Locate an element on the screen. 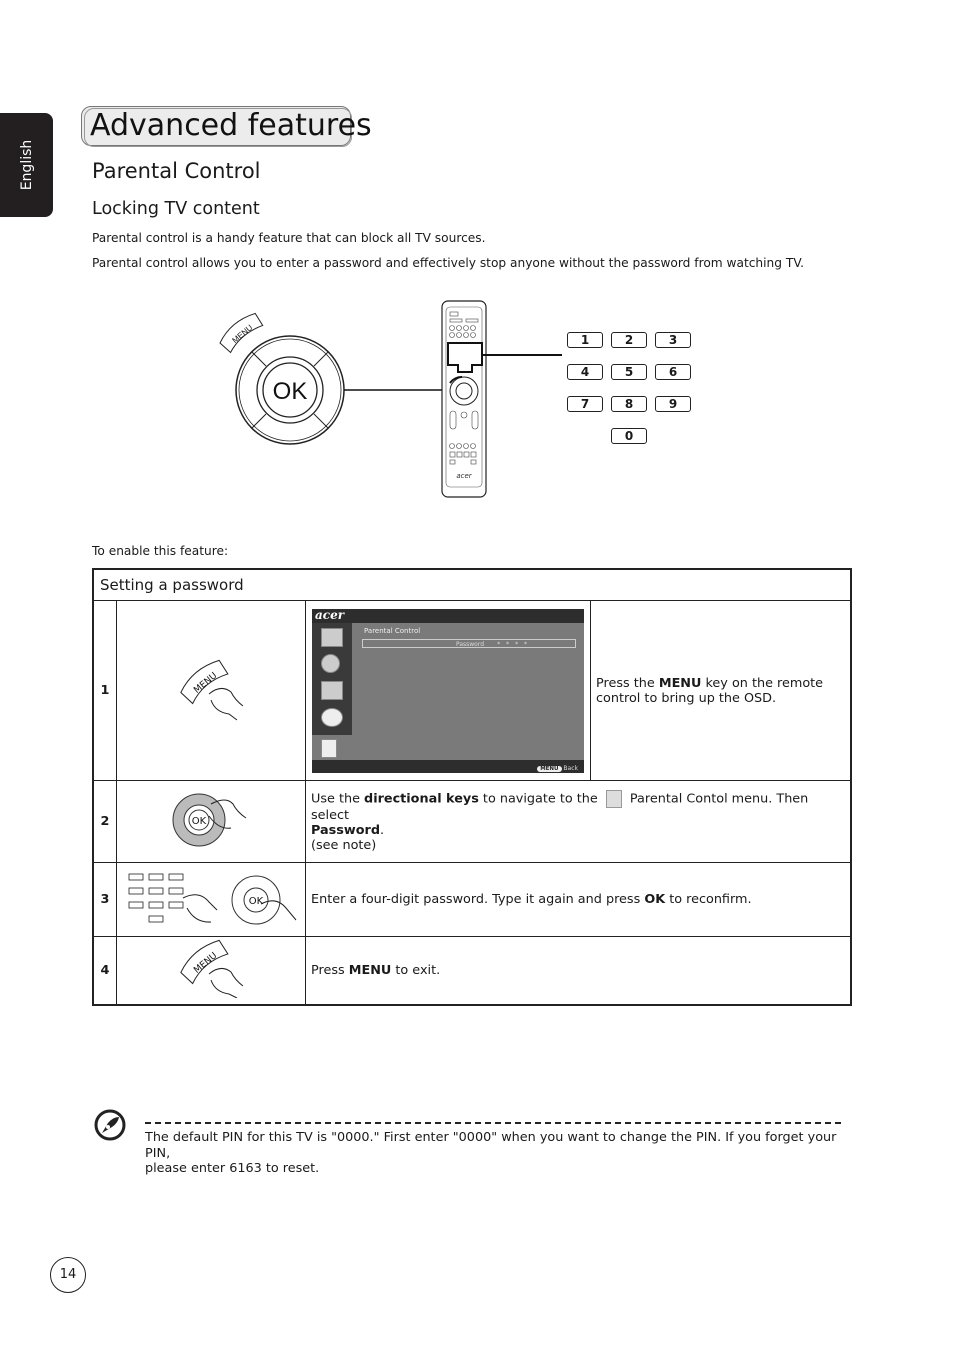  section-title: Parental Control is located at coordinates (176, 171).